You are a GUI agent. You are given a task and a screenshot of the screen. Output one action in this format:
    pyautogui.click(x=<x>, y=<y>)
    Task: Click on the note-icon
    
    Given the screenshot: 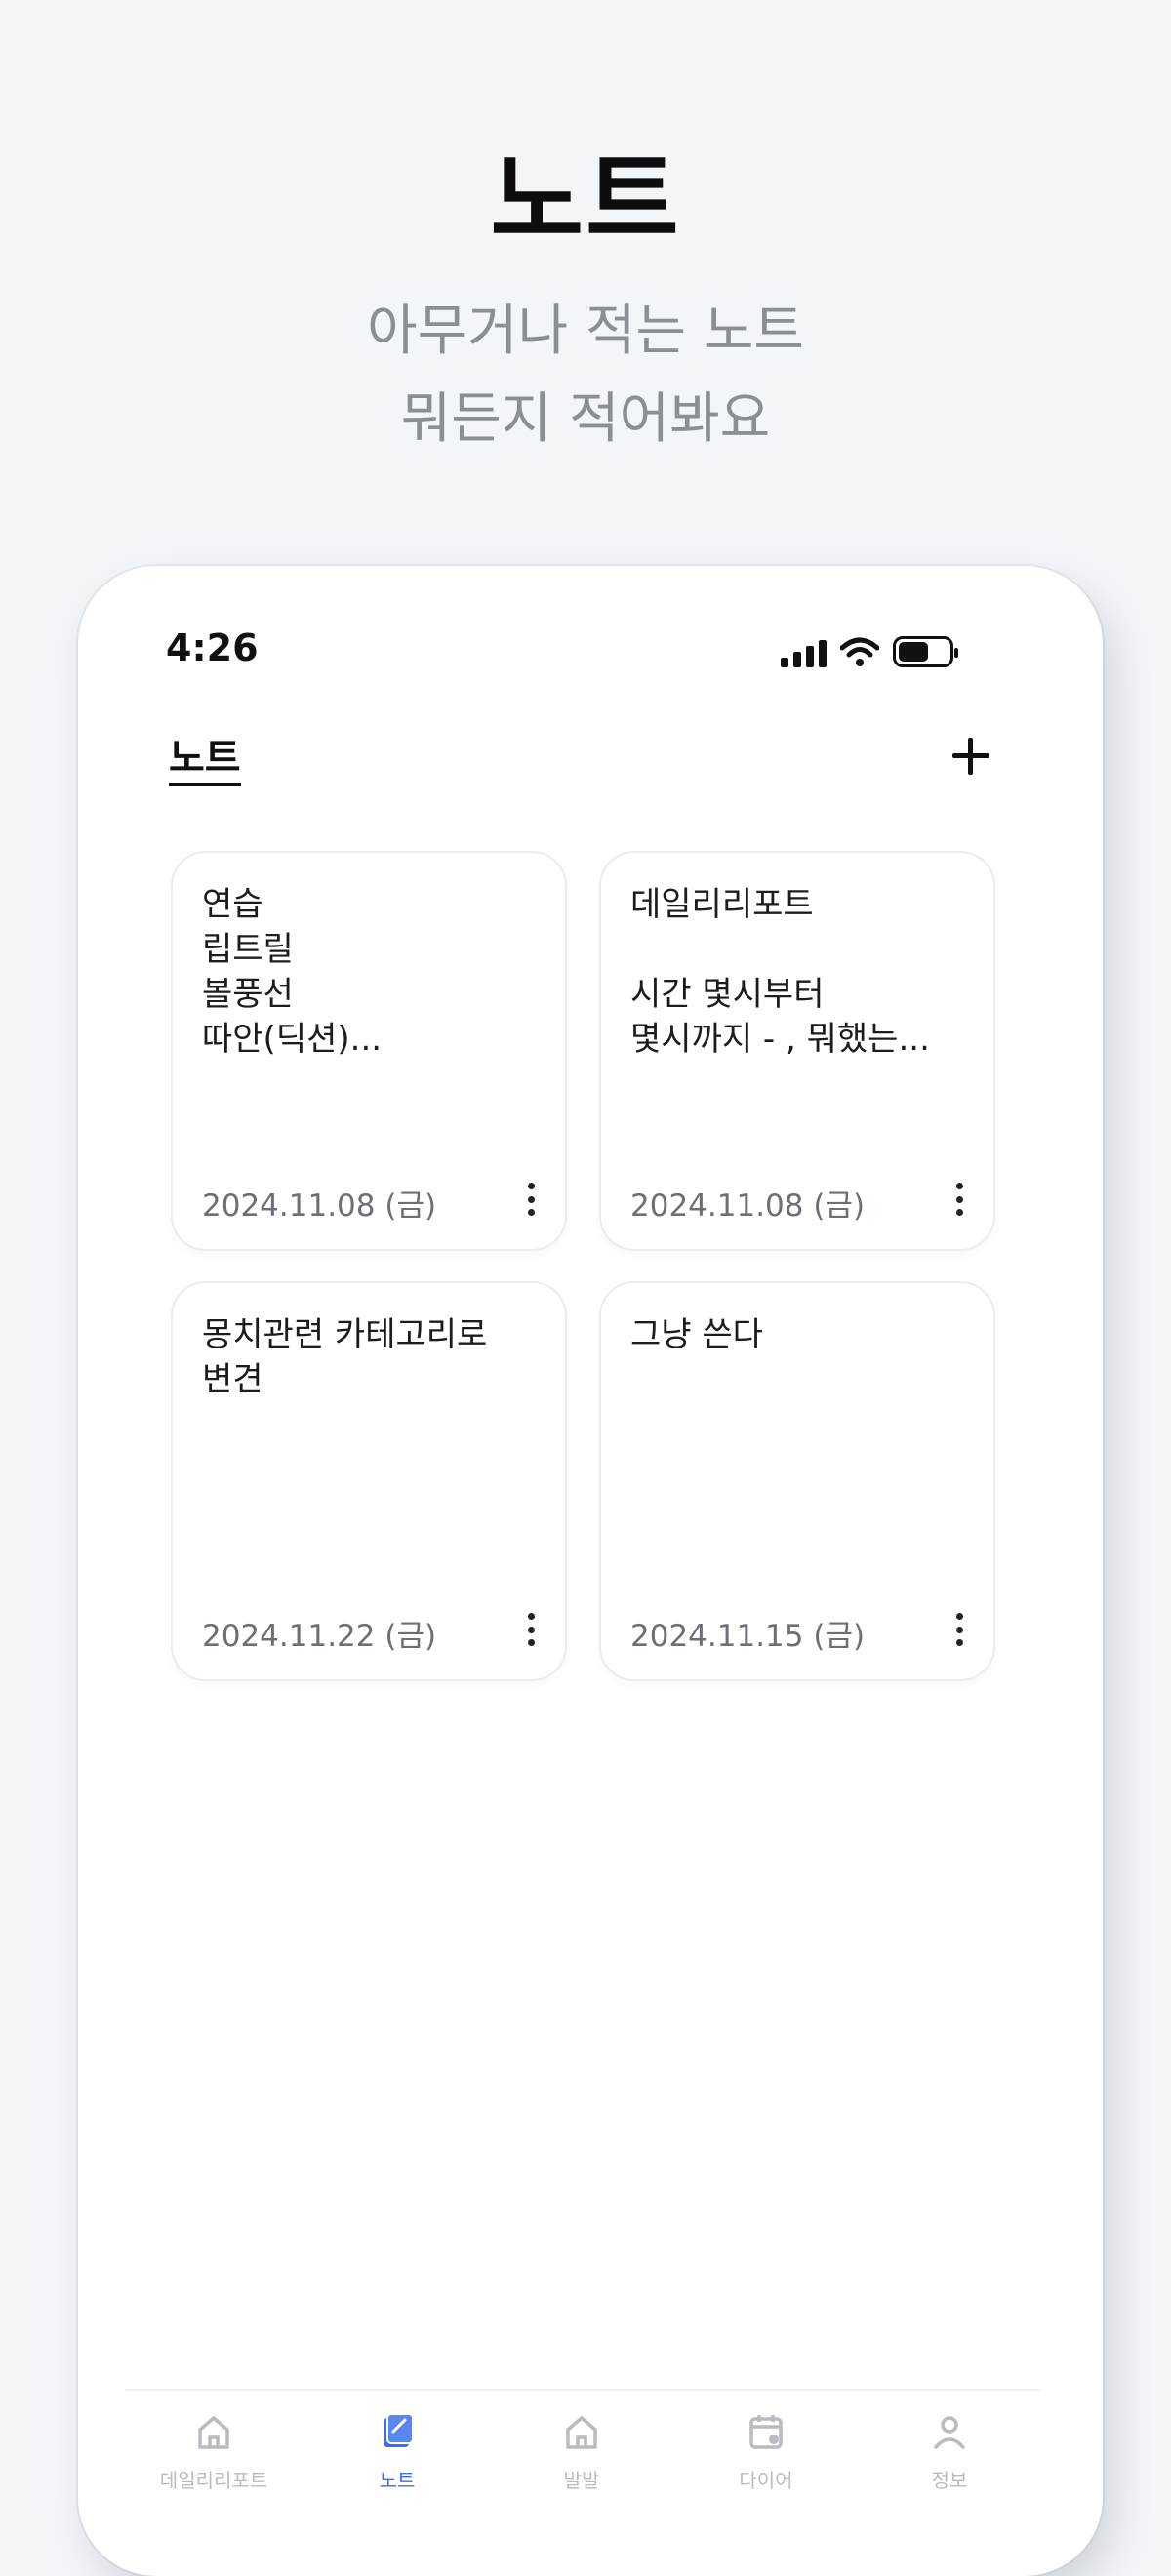 What is the action you would take?
    pyautogui.click(x=399, y=2430)
    